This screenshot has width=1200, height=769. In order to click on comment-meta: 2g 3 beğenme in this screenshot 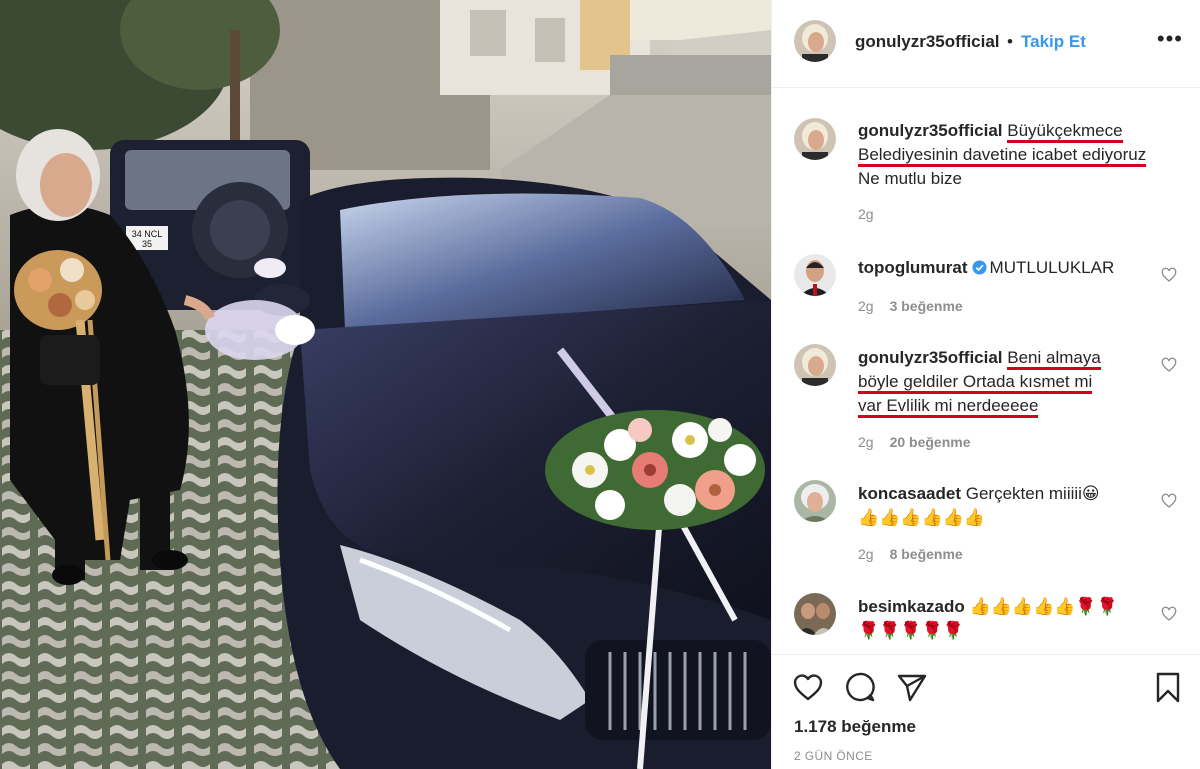, I will do `click(910, 306)`.